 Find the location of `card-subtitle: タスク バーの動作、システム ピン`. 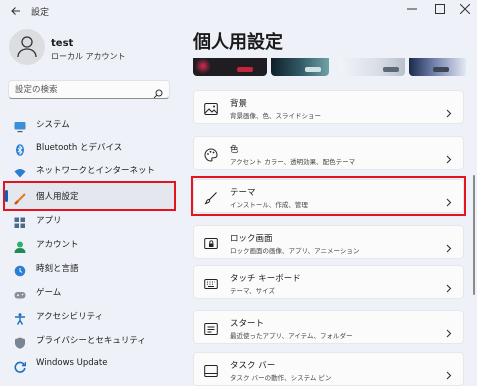

card-subtitle: タスク バーの動作、システム ピン is located at coordinates (281, 378).